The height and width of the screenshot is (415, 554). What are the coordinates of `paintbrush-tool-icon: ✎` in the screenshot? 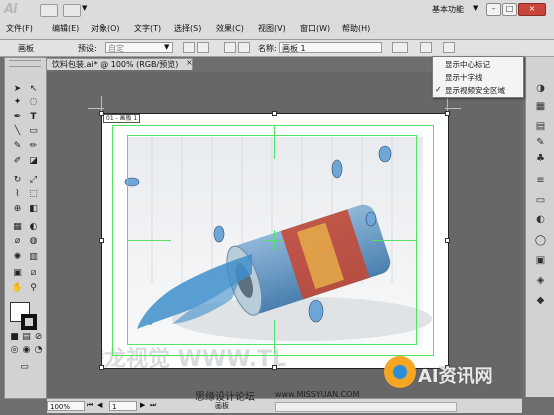 It's located at (17, 146).